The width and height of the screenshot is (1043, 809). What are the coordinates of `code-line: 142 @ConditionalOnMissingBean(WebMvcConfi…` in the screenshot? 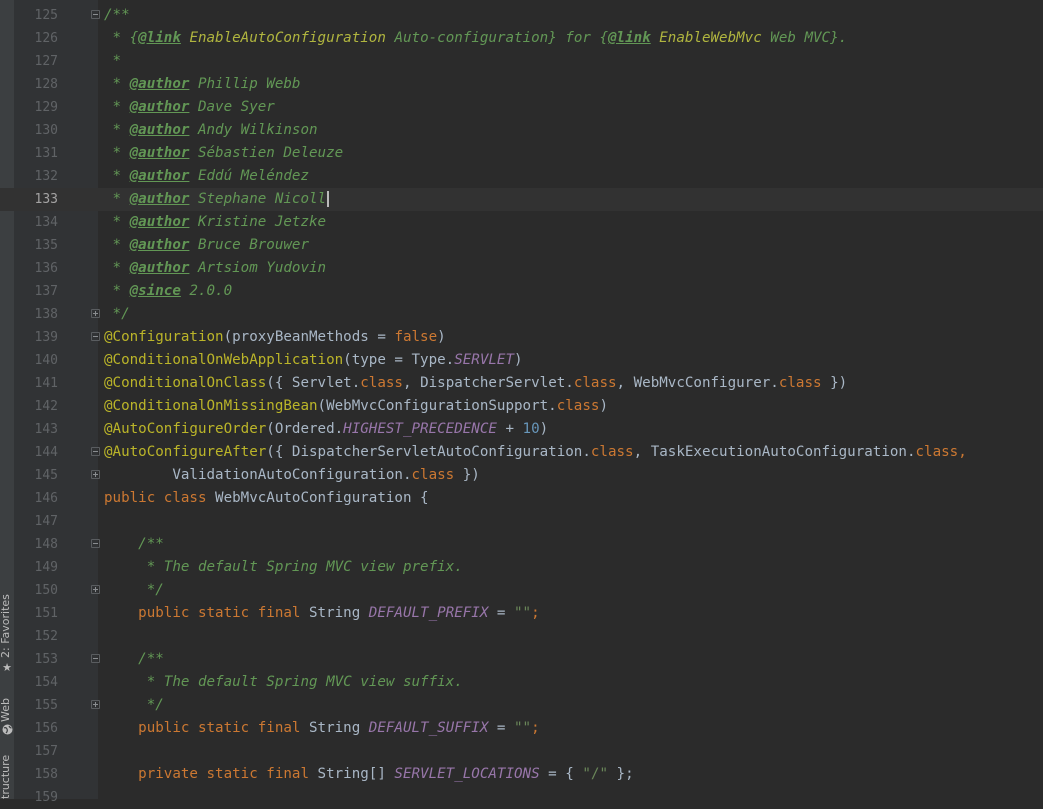 It's located at (521, 406).